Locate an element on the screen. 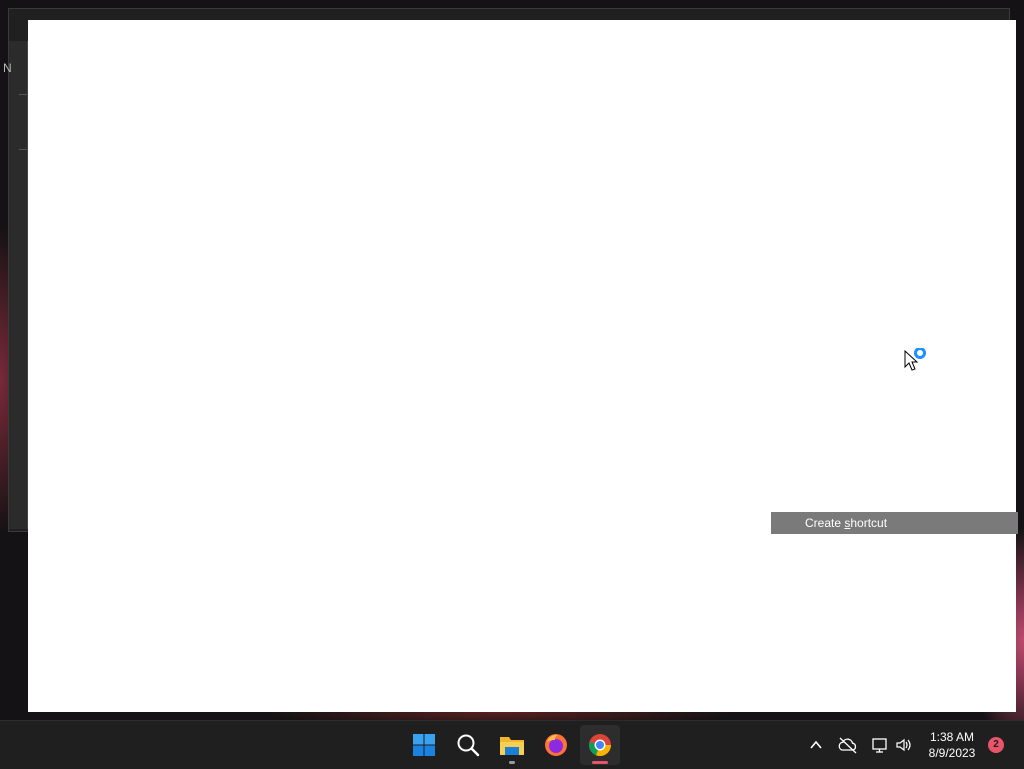 Image resolution: width=1024 pixels, height=769 pixels. search-icon is located at coordinates (468, 745).